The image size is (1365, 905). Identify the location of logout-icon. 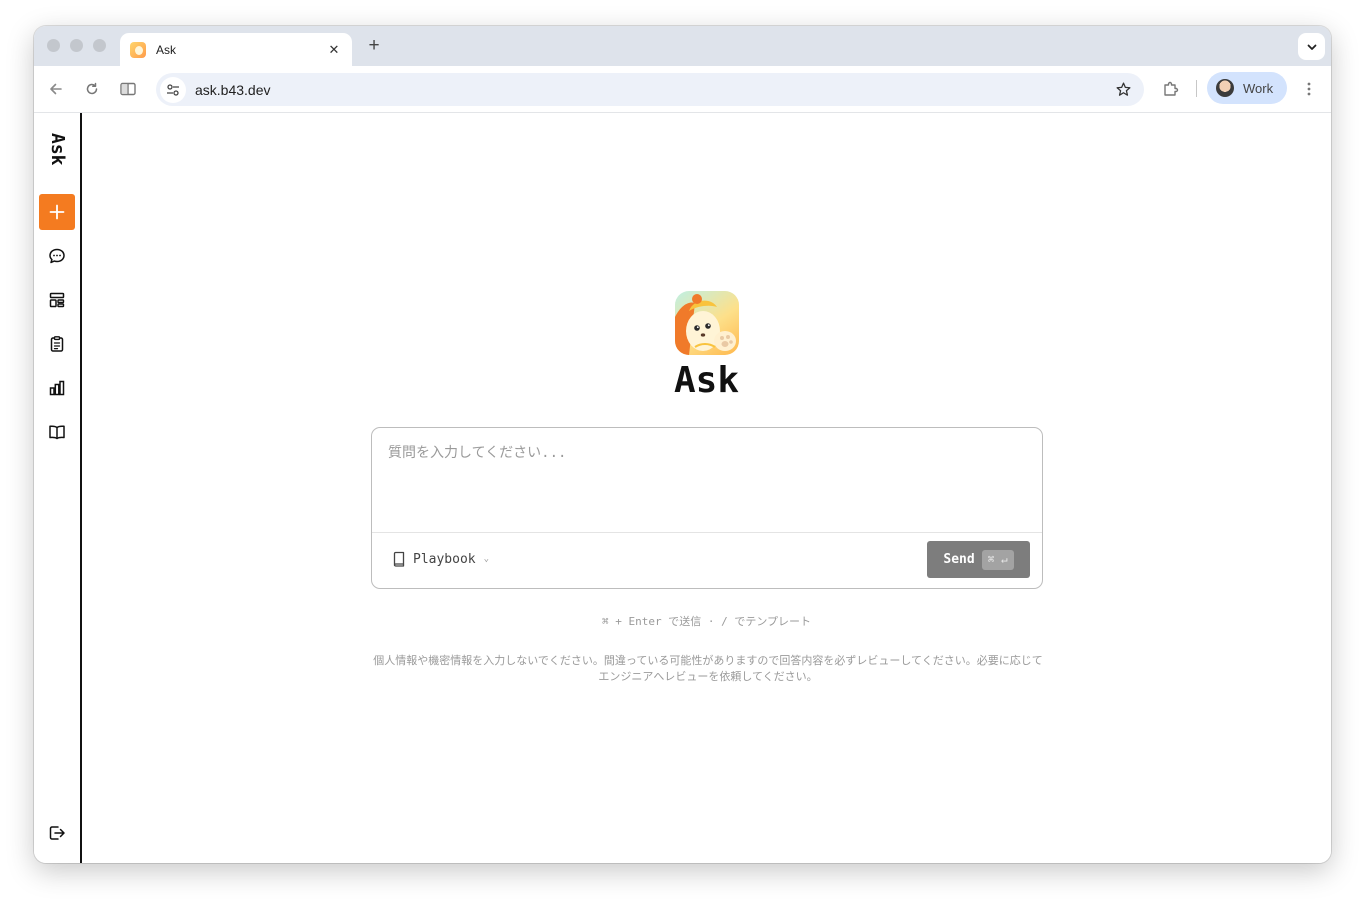
(57, 833).